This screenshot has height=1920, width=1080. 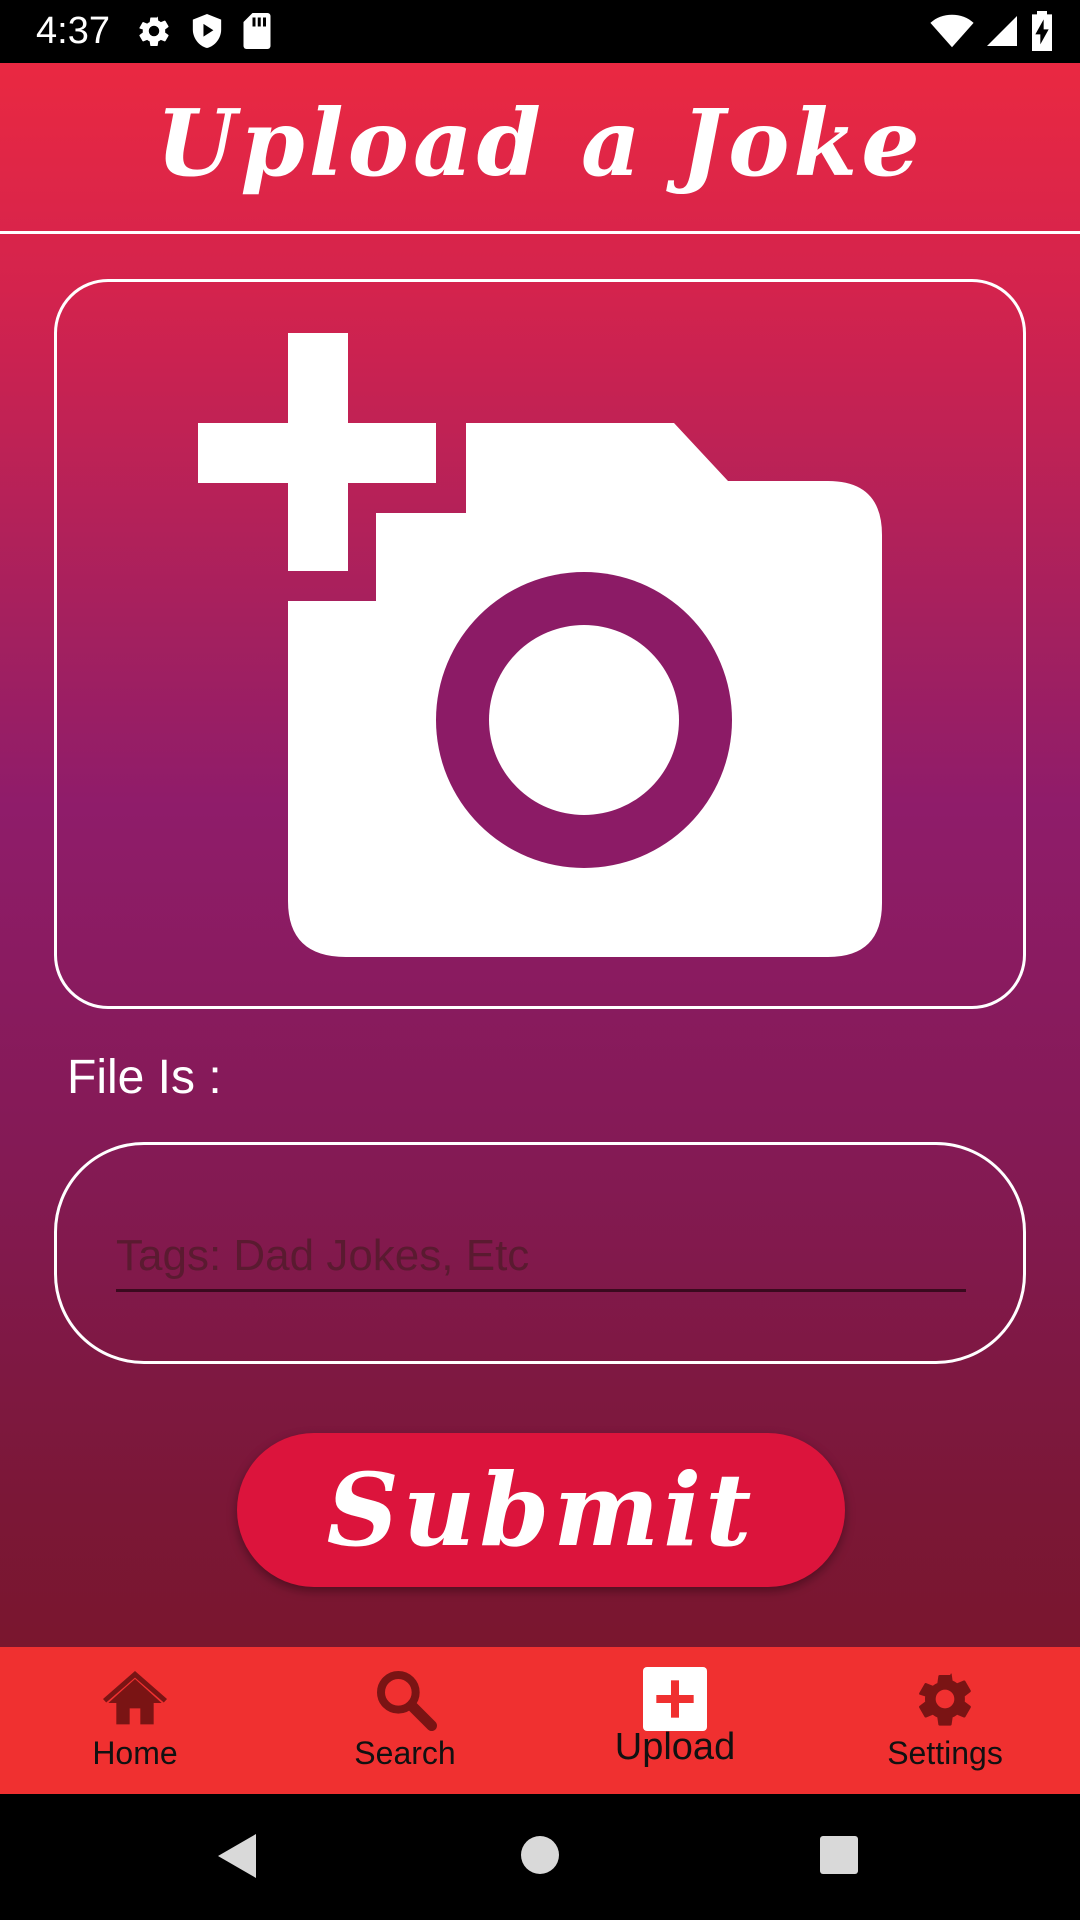 I want to click on nav-item-home: Home, so click(x=135, y=1720).